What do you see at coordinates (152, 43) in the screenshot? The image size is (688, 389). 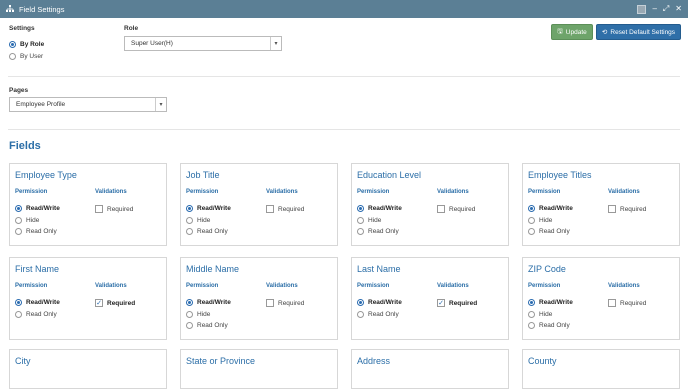 I see `role-select-value: Super User(H)` at bounding box center [152, 43].